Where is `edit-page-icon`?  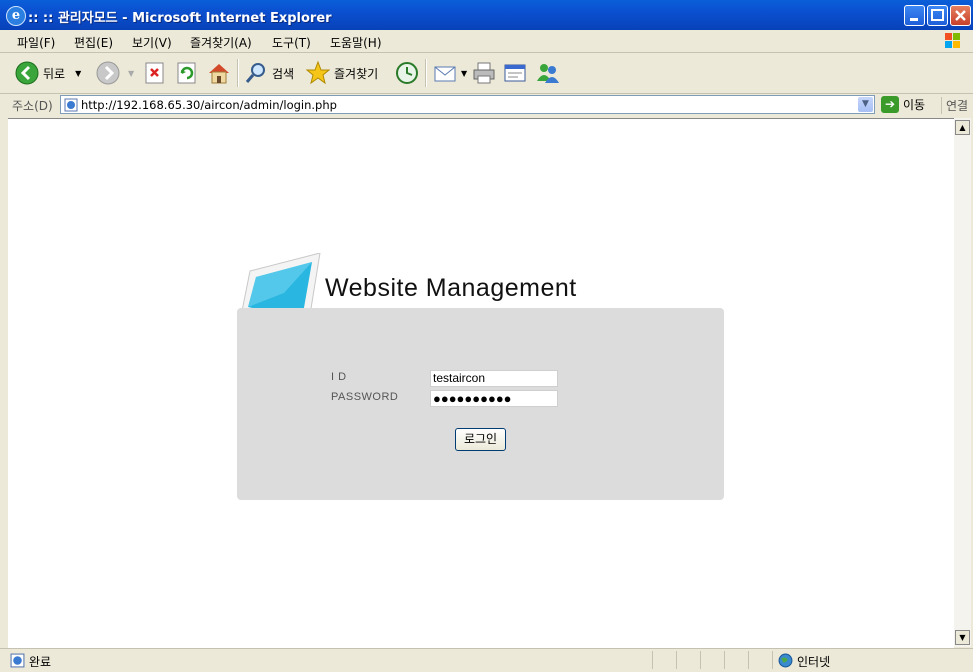 edit-page-icon is located at coordinates (515, 73).